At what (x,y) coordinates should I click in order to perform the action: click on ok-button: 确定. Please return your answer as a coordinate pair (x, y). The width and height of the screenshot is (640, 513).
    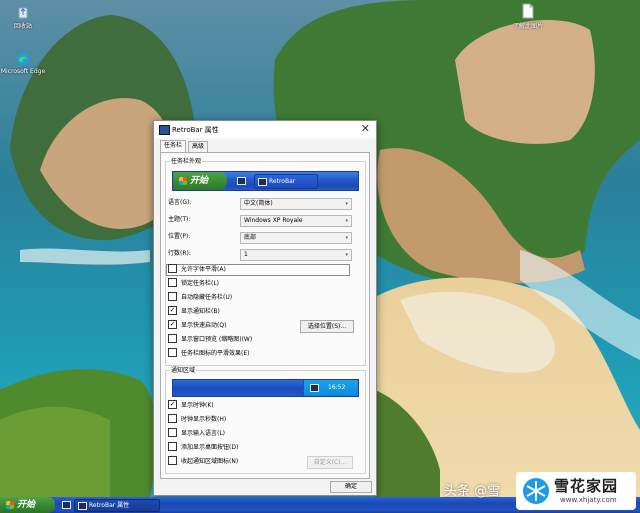
    Looking at the image, I should click on (351, 487).